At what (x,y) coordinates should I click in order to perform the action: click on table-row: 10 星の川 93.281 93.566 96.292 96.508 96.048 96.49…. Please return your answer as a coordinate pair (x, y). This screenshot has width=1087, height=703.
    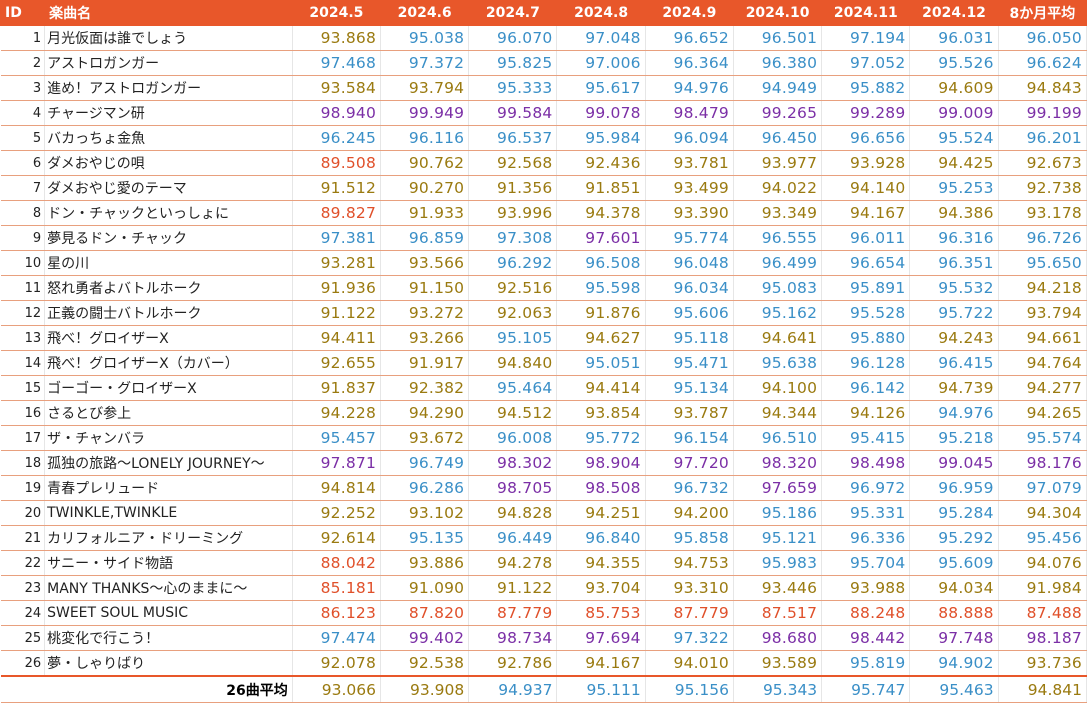
    Looking at the image, I should click on (543, 263).